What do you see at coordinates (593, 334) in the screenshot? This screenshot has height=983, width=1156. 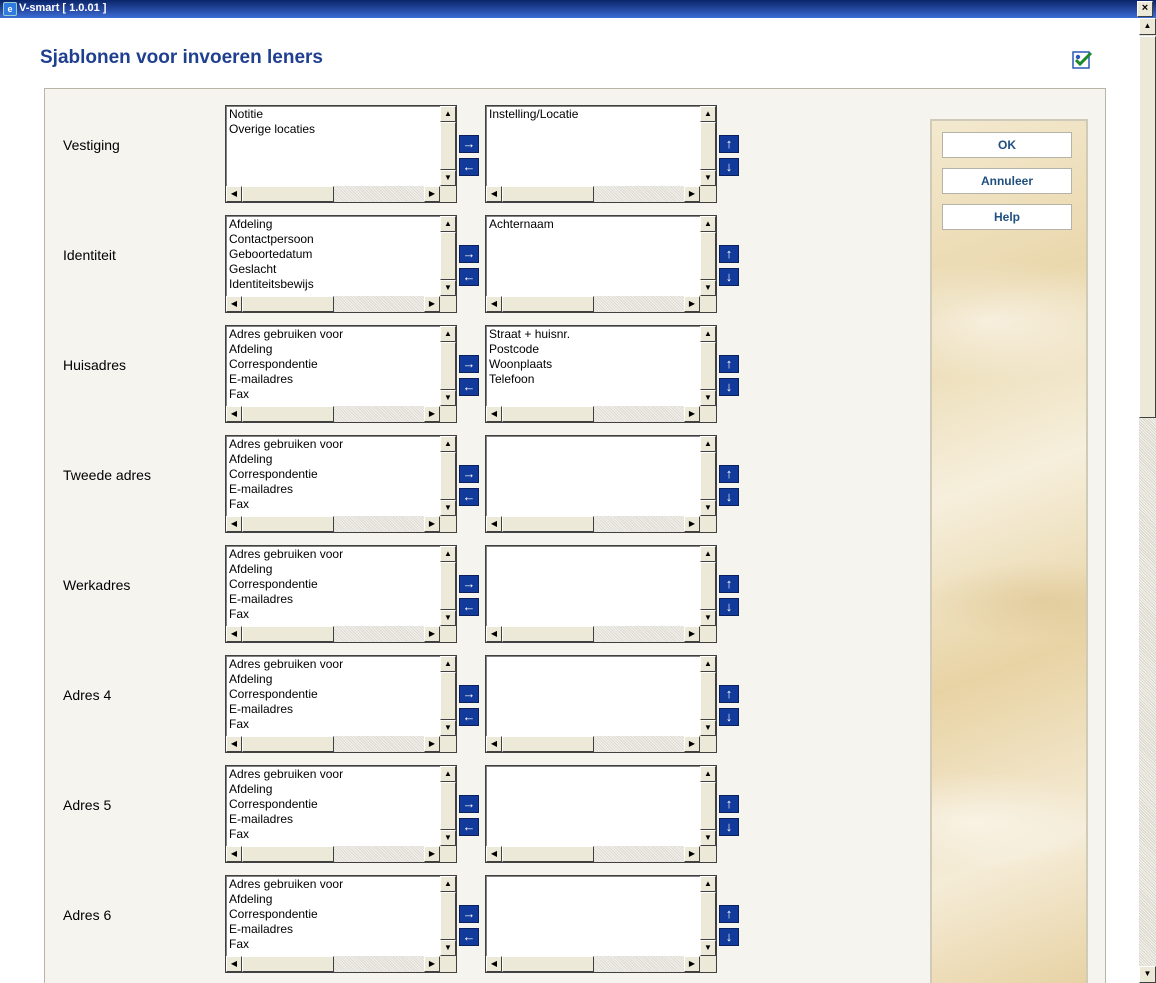 I see `list-item: Straat + huisnr.` at bounding box center [593, 334].